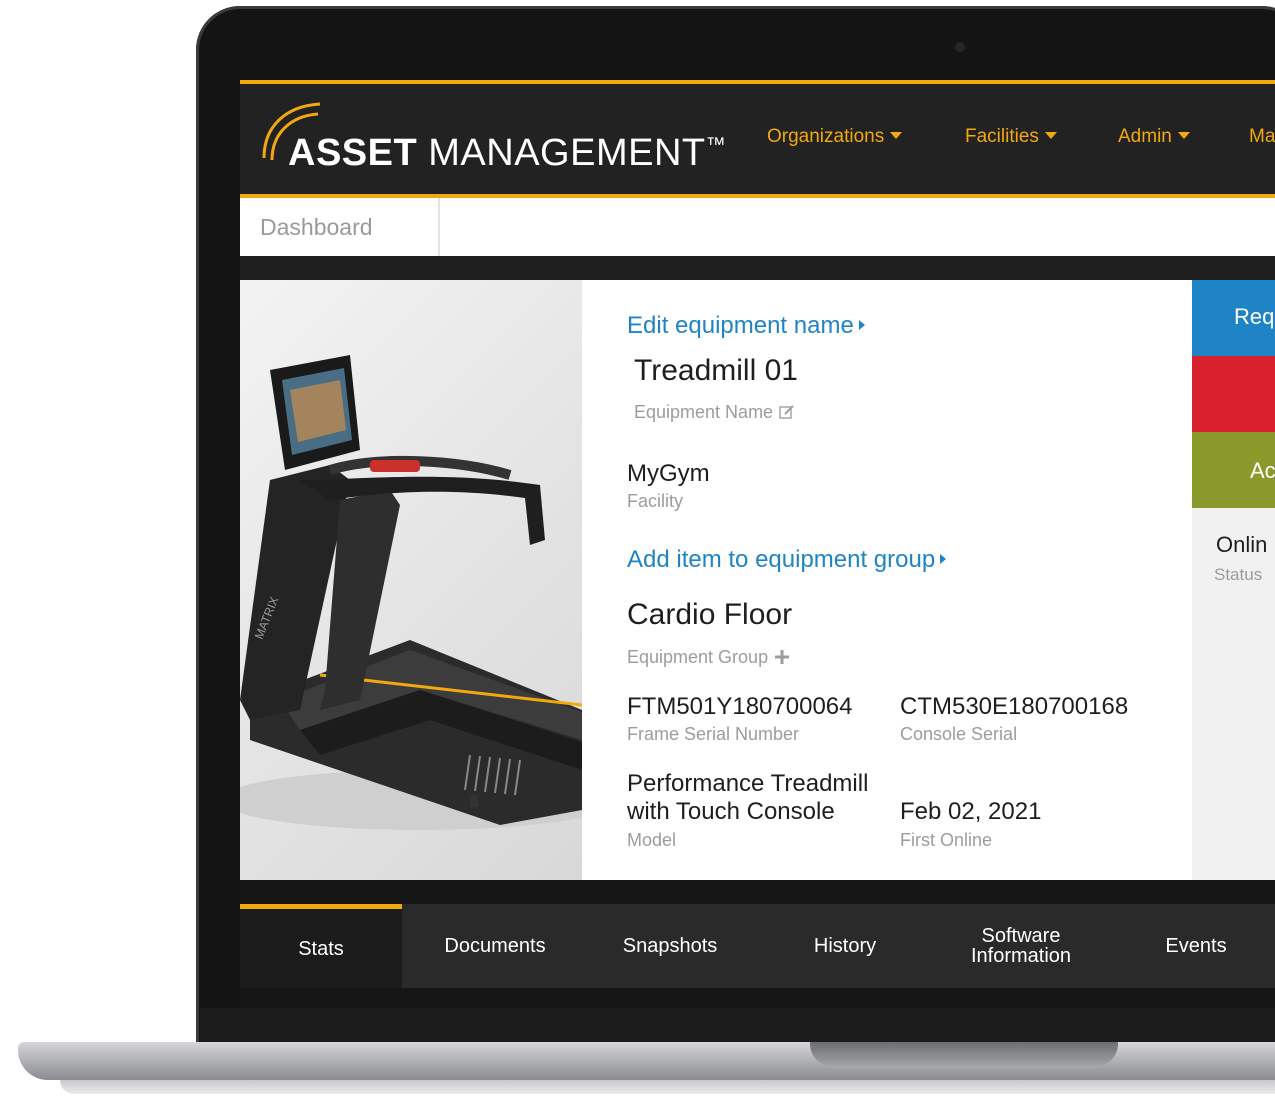  I want to click on equipment-group-label-text: Equipment Group, so click(698, 657).